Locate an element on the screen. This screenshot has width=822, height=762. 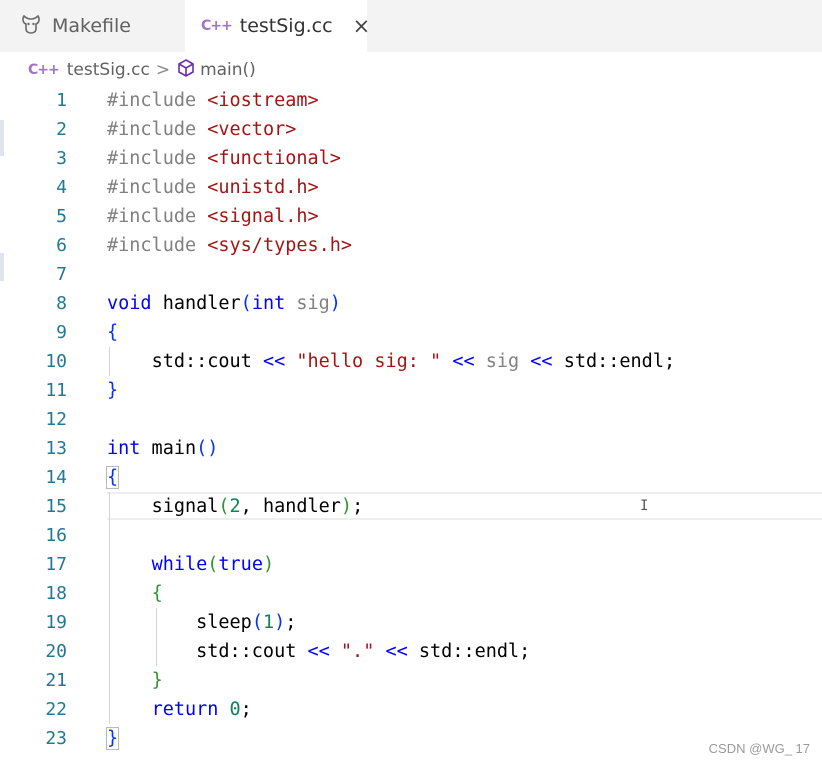
line-number: 8 is located at coordinates (61, 303).